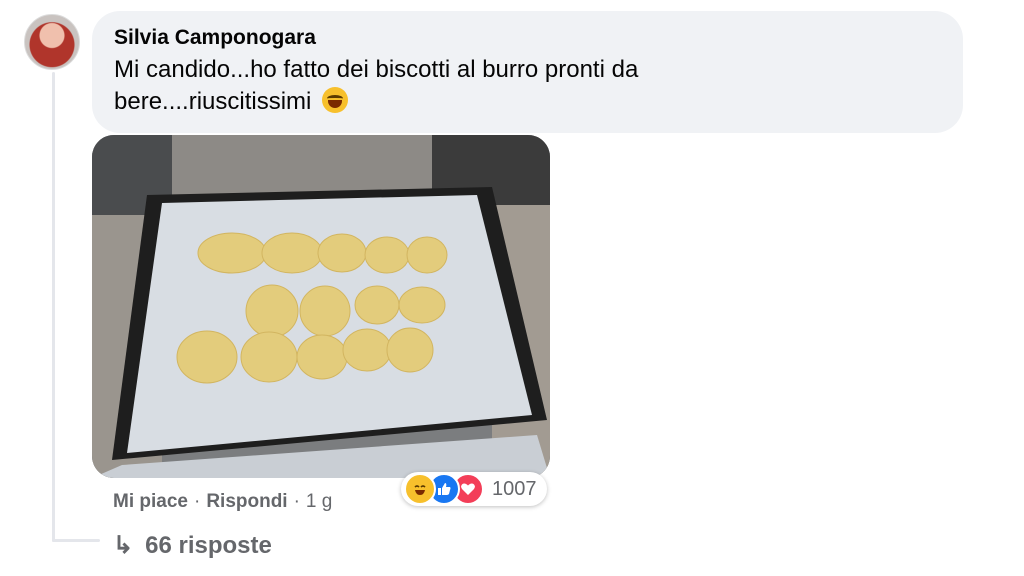  Describe the element at coordinates (538, 38) in the screenshot. I see `comment-author: Silvia Camponogara` at that location.